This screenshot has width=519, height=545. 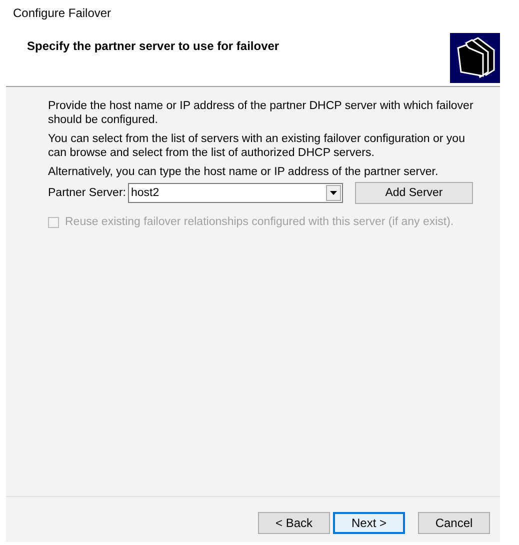 What do you see at coordinates (257, 146) in the screenshot?
I see `instruction-text: You can select from the list of servers with an existing failover configuration or you can browse and select from the list of authorized DHCP servers.` at bounding box center [257, 146].